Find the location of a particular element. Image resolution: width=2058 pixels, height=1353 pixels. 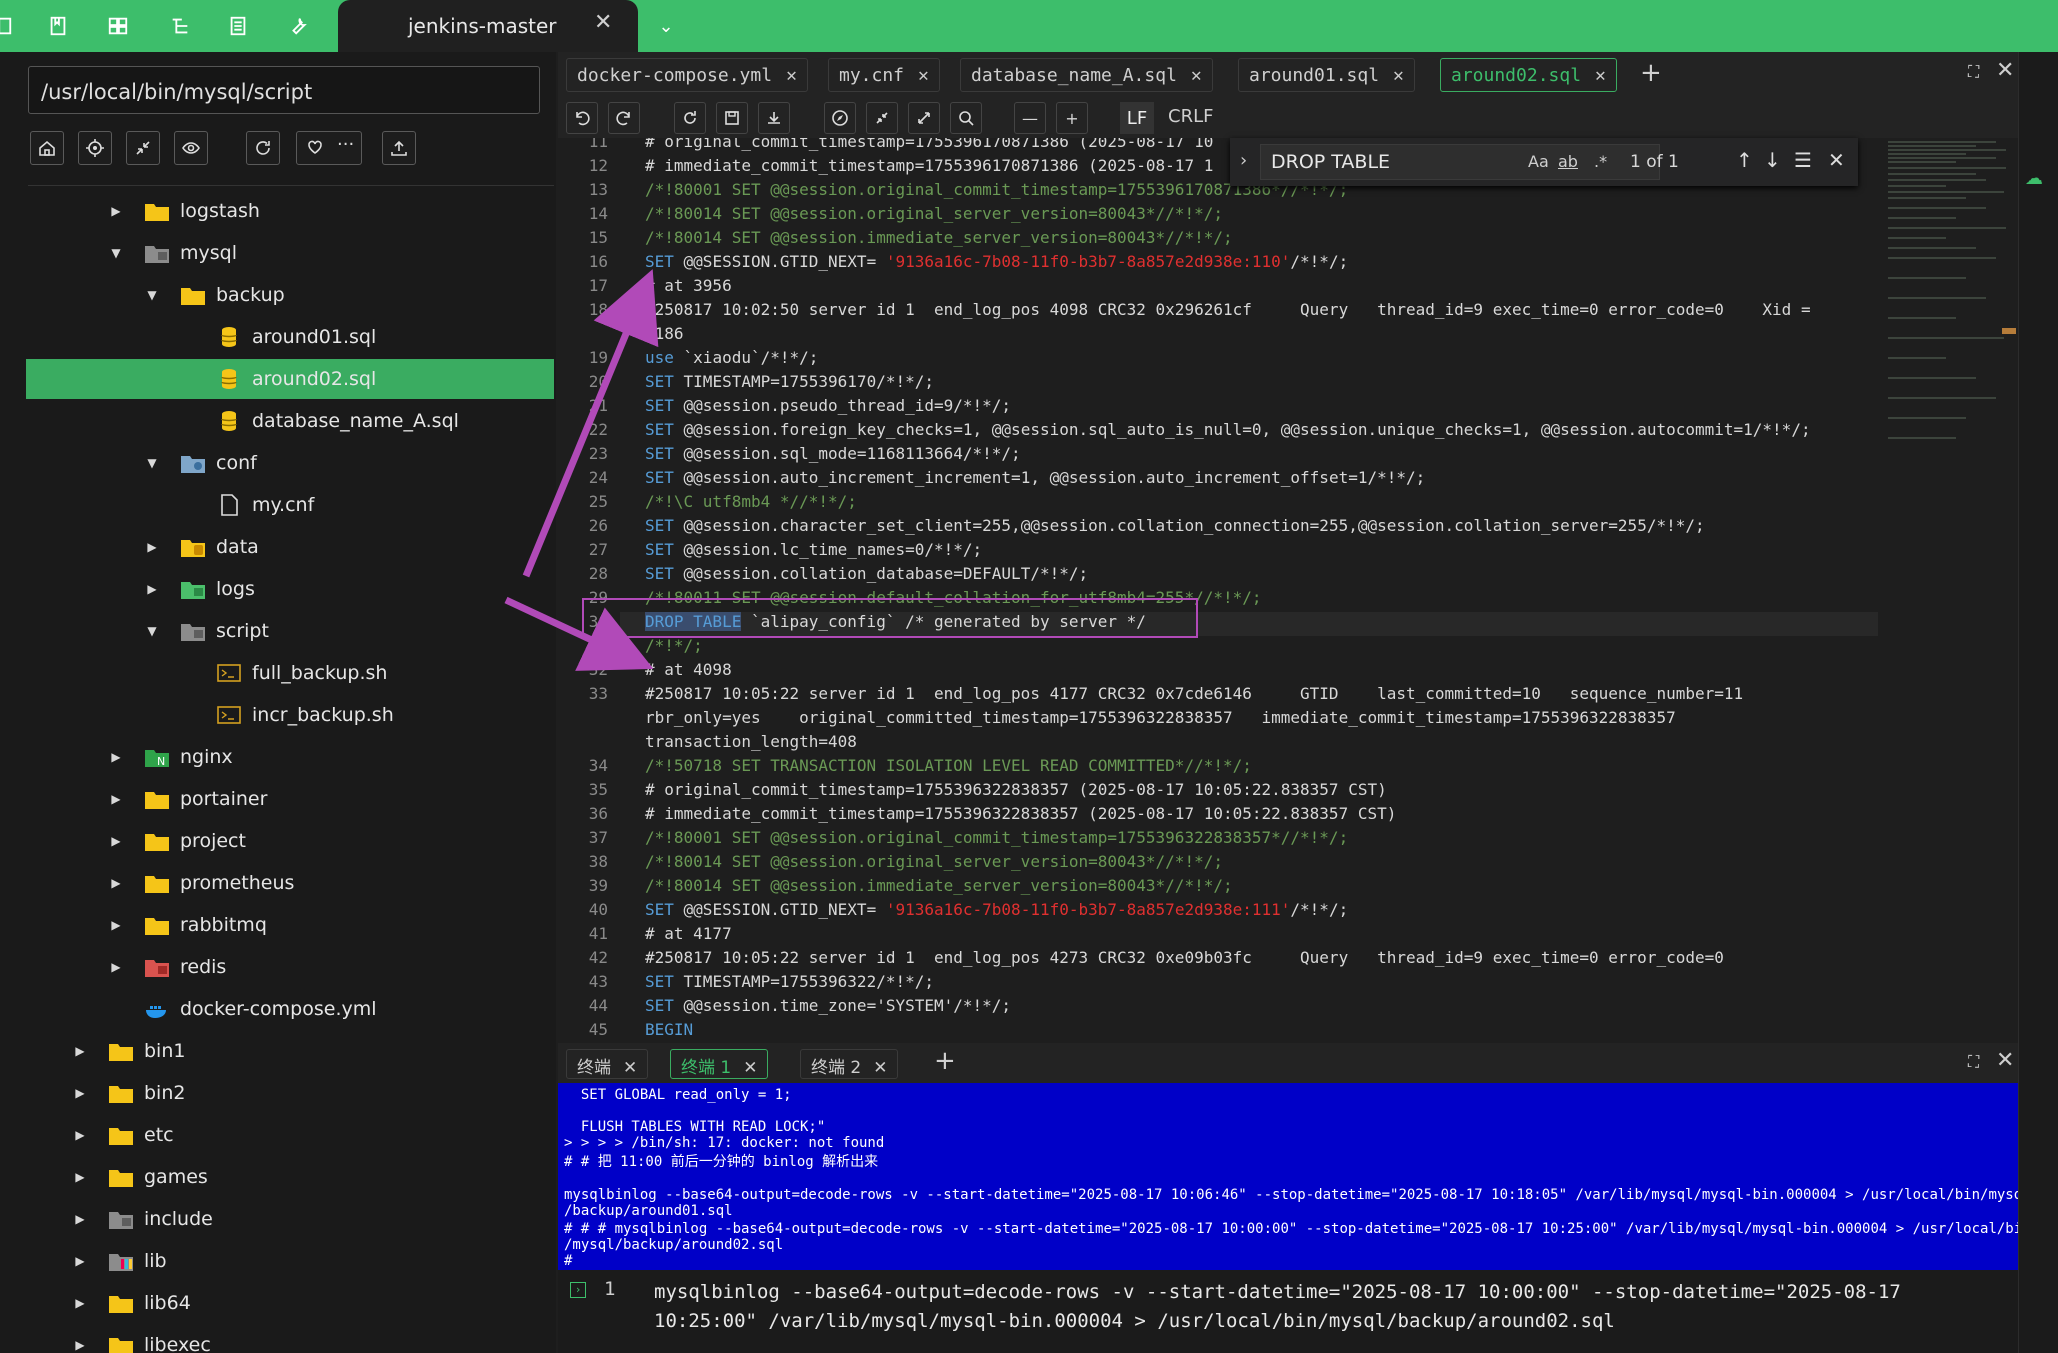

tree-item: ▶ logstash is located at coordinates (290, 211).